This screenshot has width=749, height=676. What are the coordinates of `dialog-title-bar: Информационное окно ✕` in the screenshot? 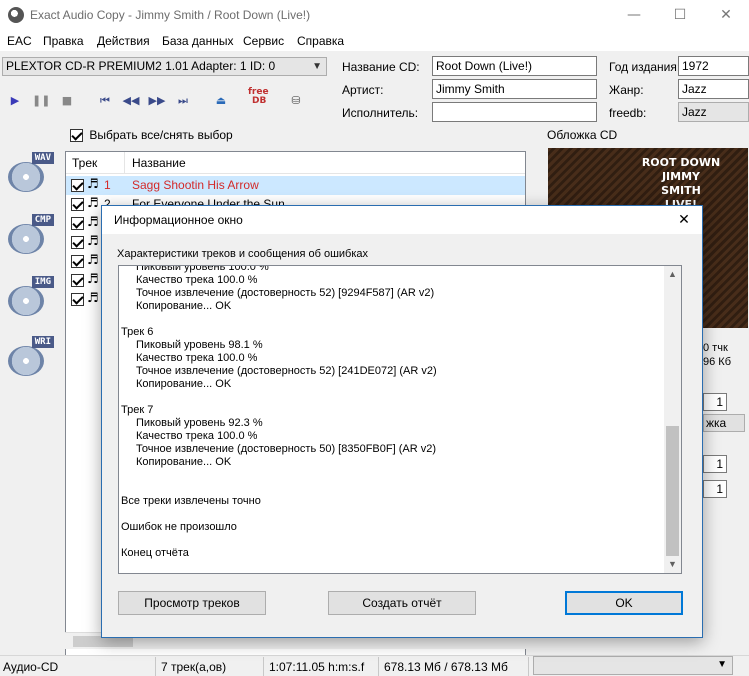 It's located at (402, 220).